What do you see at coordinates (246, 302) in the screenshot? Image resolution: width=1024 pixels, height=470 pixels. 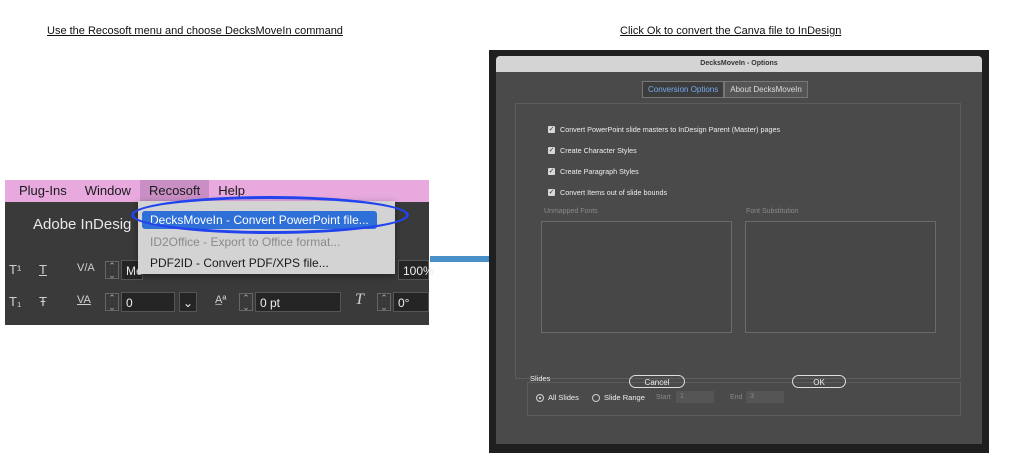 I see `baseline-stepper: ⌃ ⌄` at bounding box center [246, 302].